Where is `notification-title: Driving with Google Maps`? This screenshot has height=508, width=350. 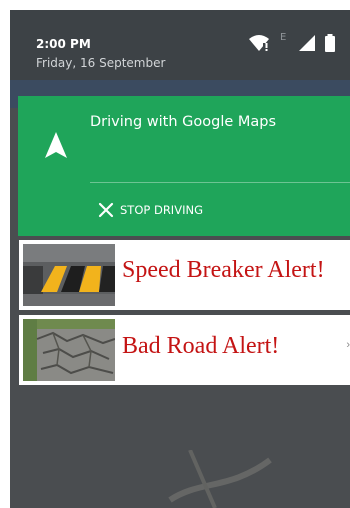 notification-title: Driving with Google Maps is located at coordinates (183, 122).